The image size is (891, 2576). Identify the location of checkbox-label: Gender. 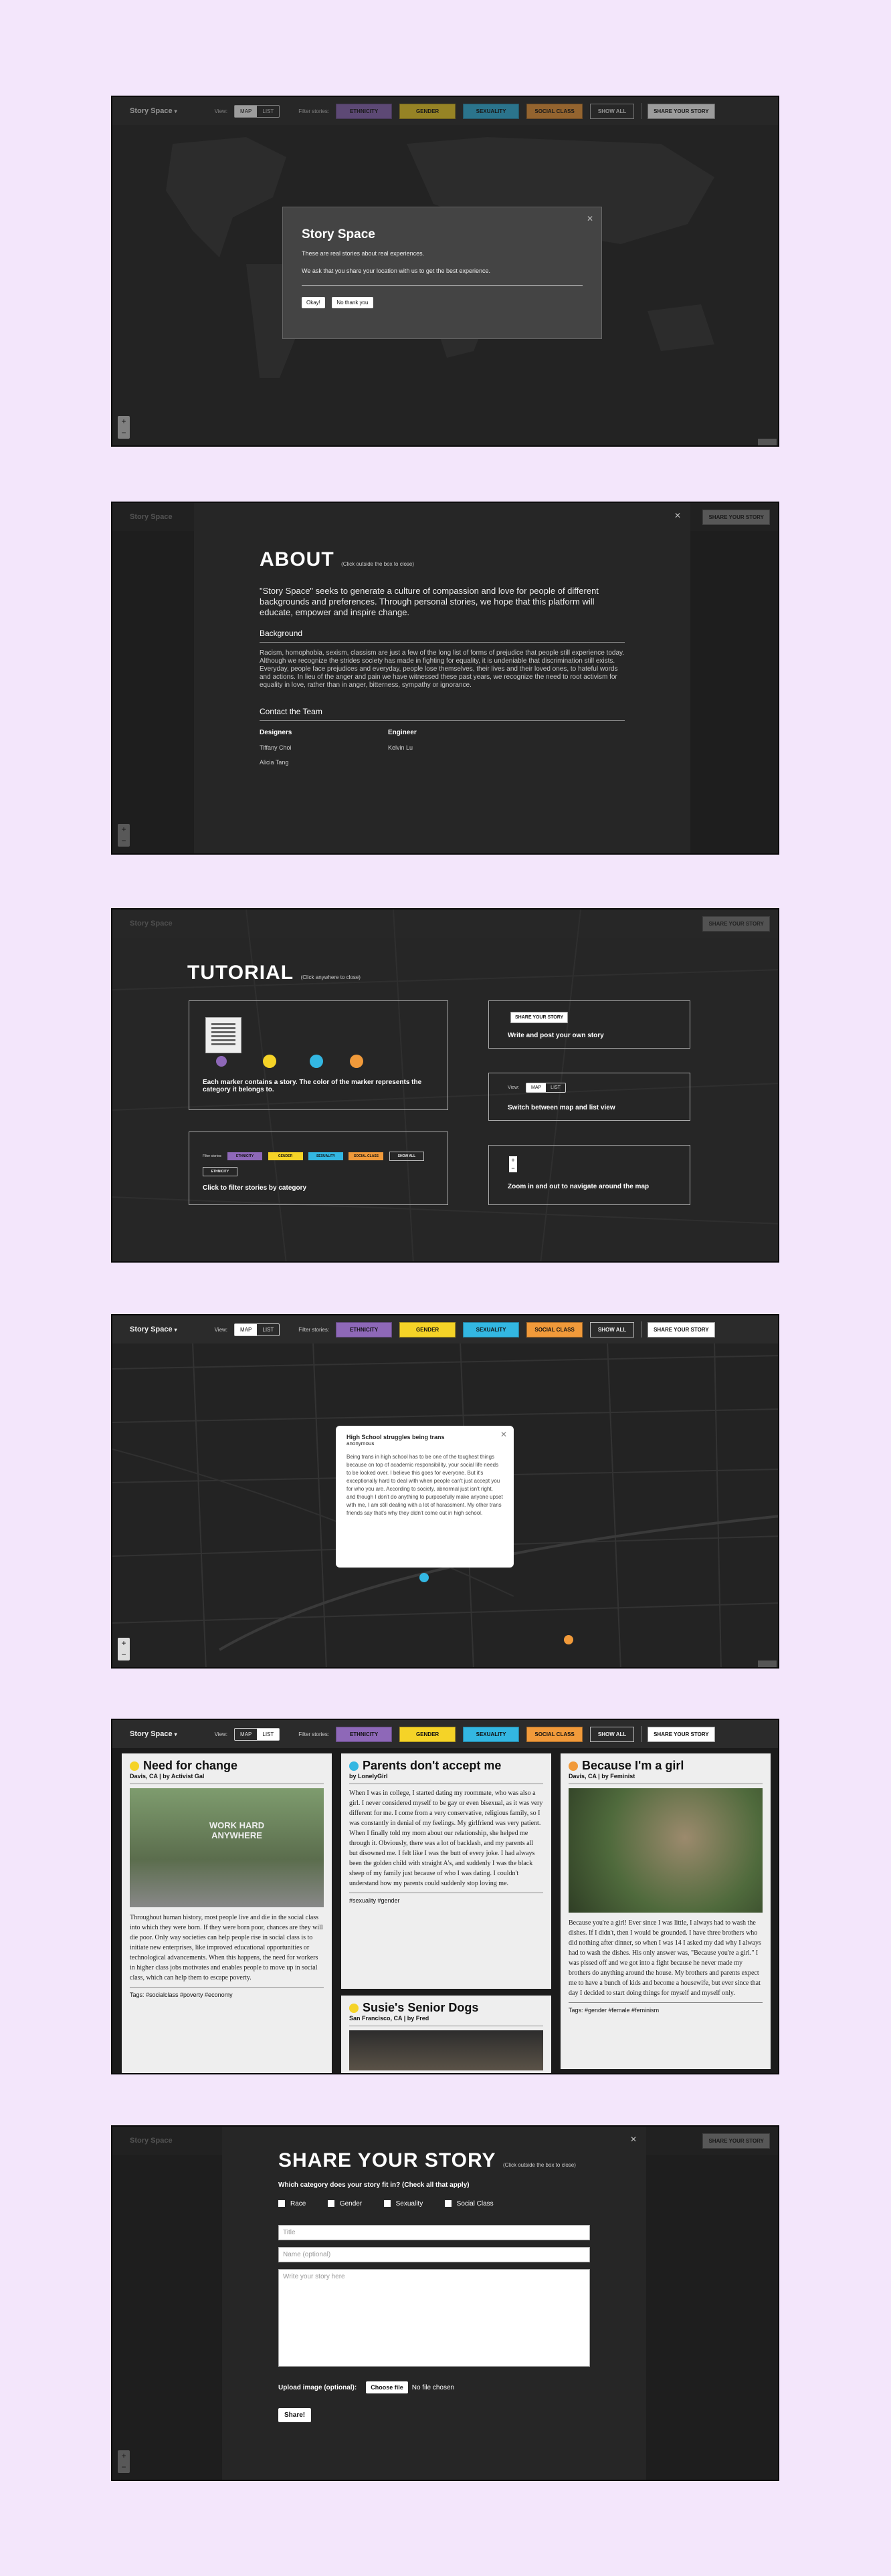
(351, 2204).